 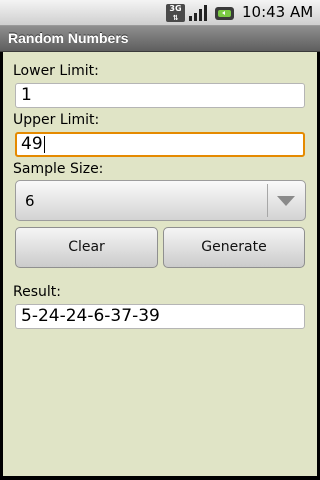 I want to click on generate-button: Generate, so click(x=234, y=247).